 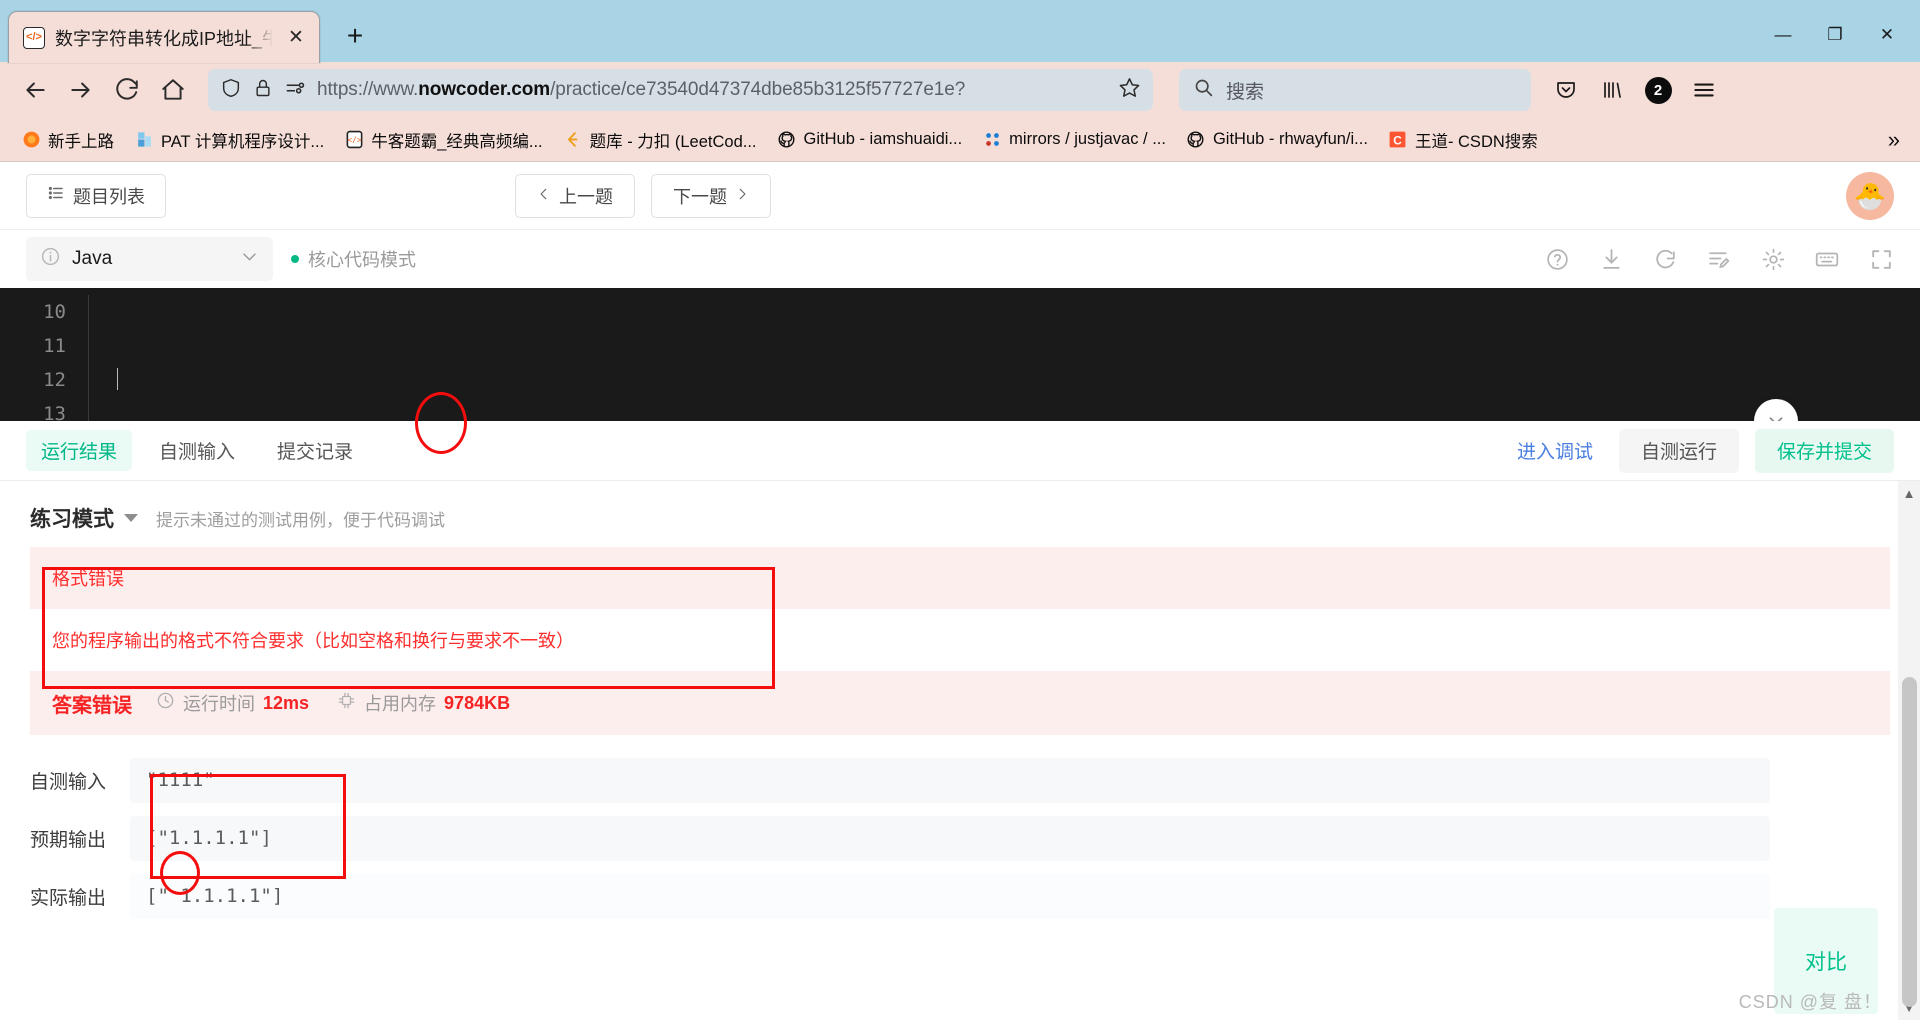 I want to click on test-run-button: 自测运行, so click(x=1678, y=450).